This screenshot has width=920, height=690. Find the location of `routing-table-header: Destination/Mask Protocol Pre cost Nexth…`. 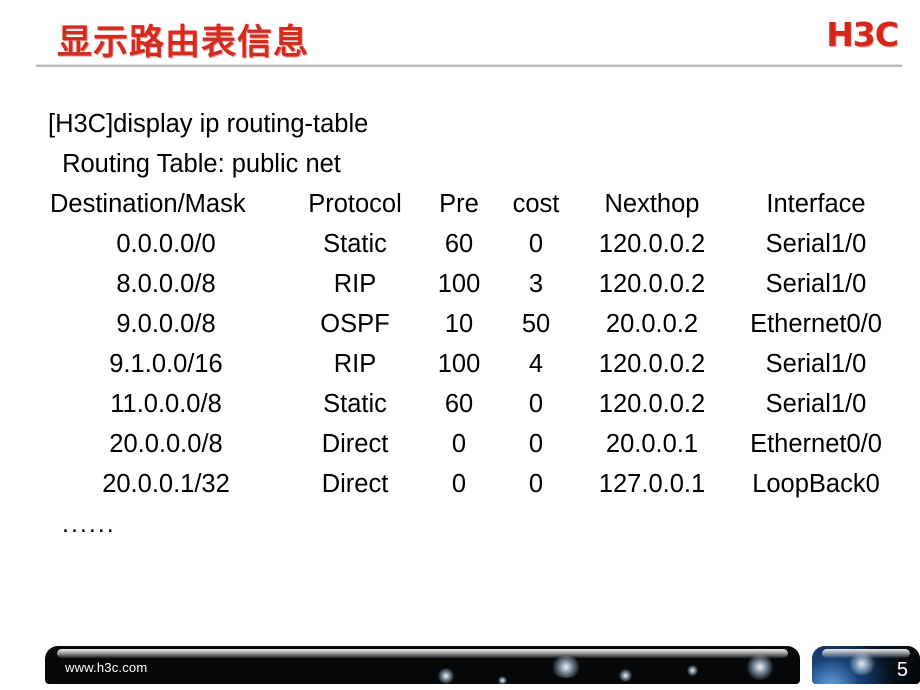

routing-table-header: Destination/Mask Protocol Pre cost Nexth… is located at coordinates (472, 204).